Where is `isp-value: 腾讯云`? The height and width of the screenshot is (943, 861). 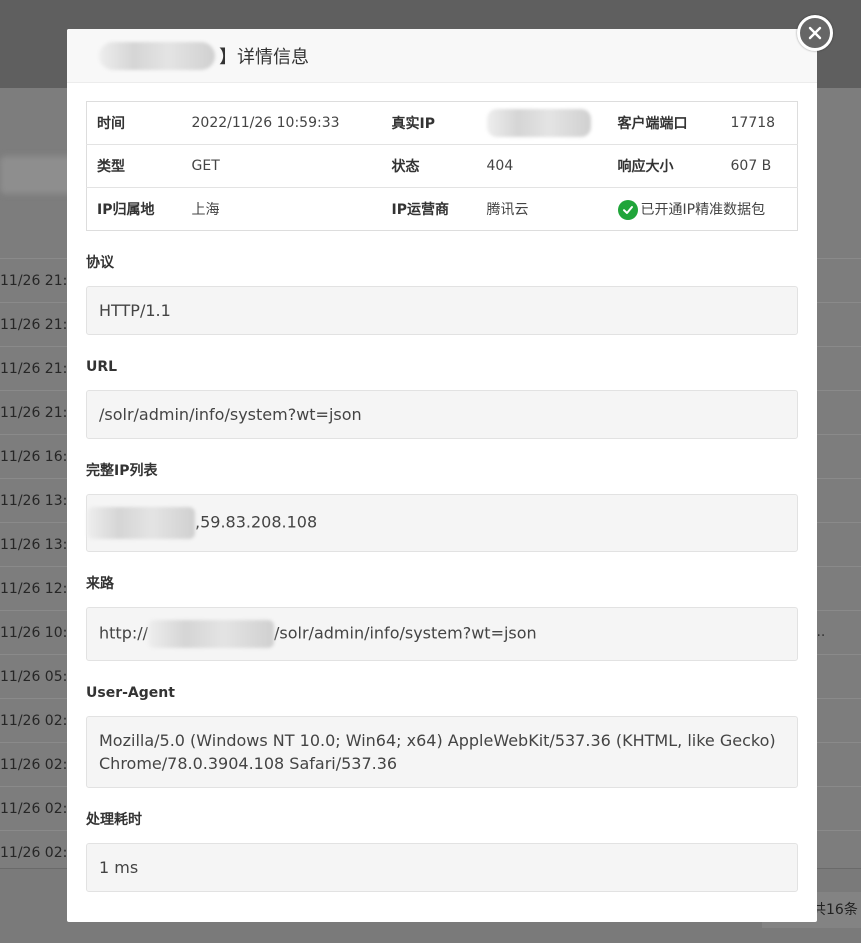
isp-value: 腾讯云 is located at coordinates (542, 209).